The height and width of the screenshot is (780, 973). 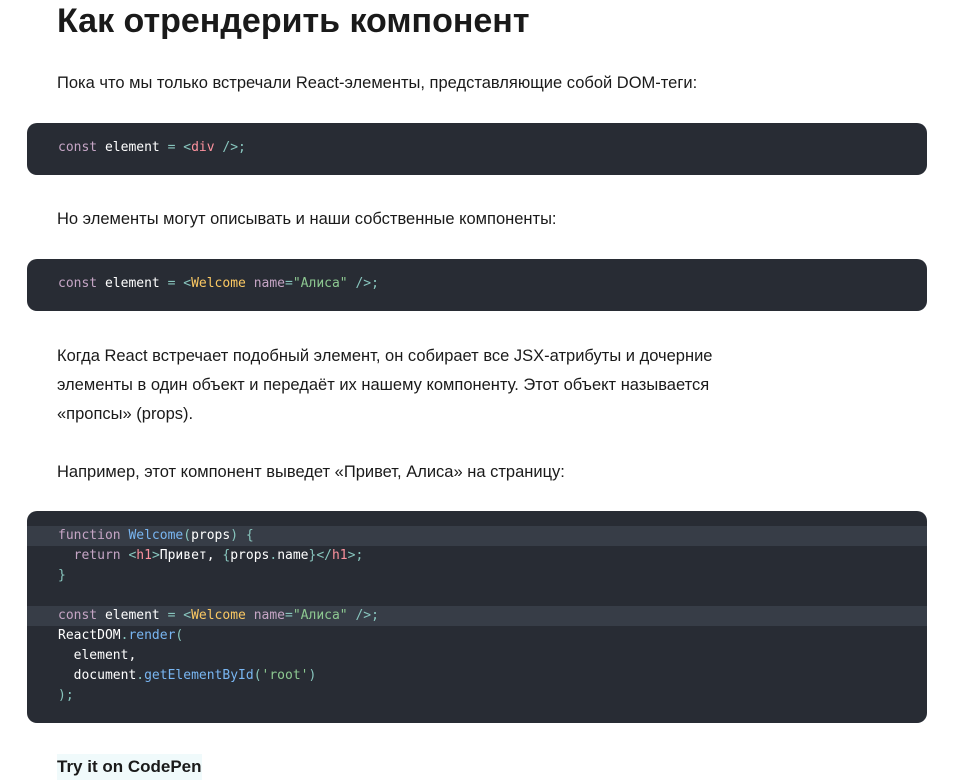 I want to click on code-line: );, so click(x=66, y=695).